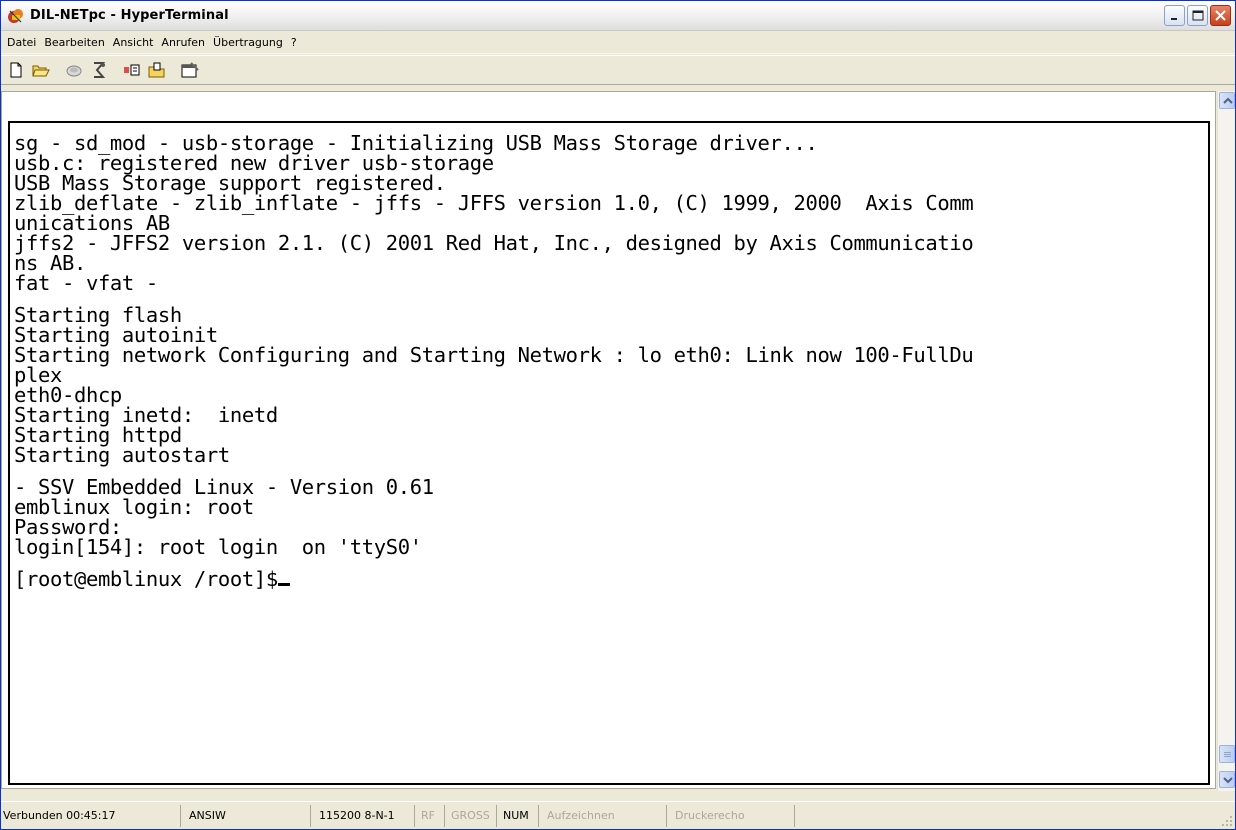 This screenshot has height=830, width=1236. I want to click on chevron-down-icon, so click(1228, 780).